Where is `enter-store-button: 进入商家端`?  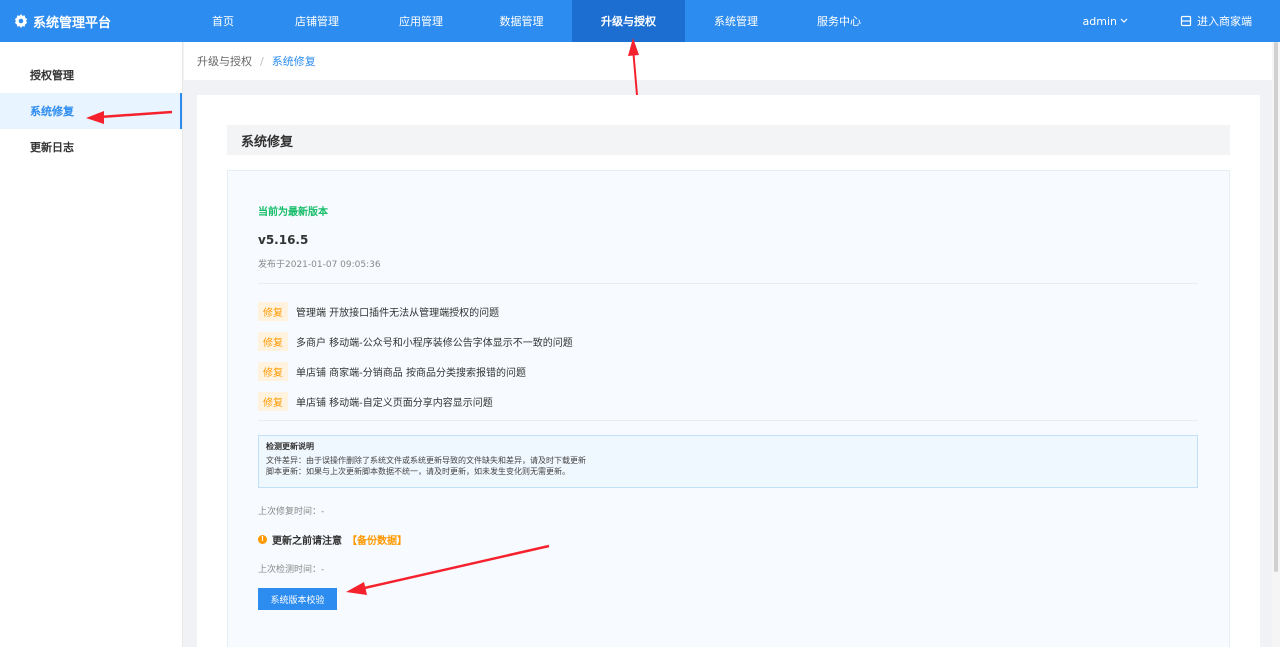 enter-store-button: 进入商家端 is located at coordinates (1216, 21).